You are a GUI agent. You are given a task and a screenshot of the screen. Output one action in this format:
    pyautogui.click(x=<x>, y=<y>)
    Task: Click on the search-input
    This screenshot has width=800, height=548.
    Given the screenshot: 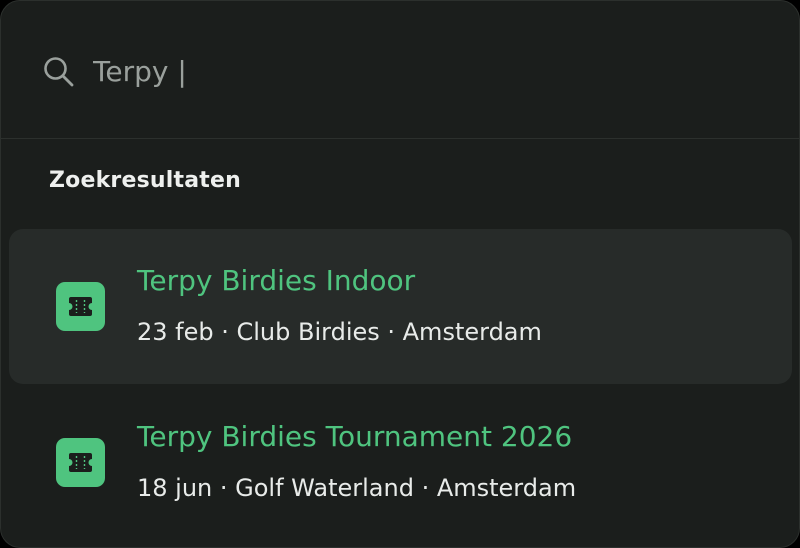 What is the action you would take?
    pyautogui.click(x=423, y=71)
    